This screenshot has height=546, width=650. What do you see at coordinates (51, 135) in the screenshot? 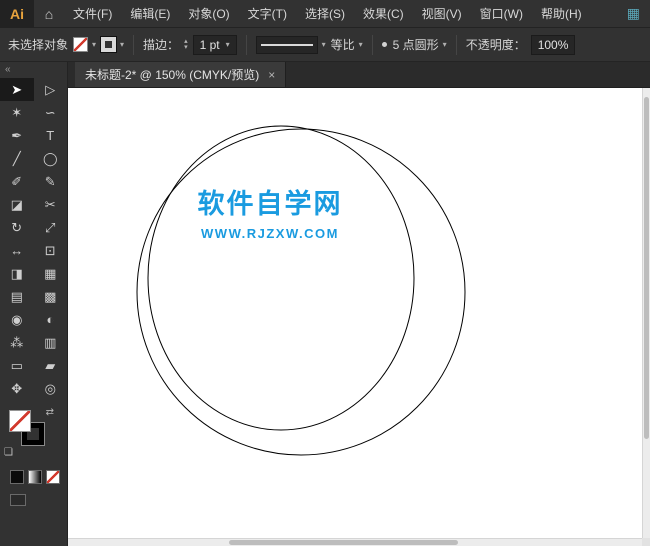
I see `type-tool: T` at bounding box center [51, 135].